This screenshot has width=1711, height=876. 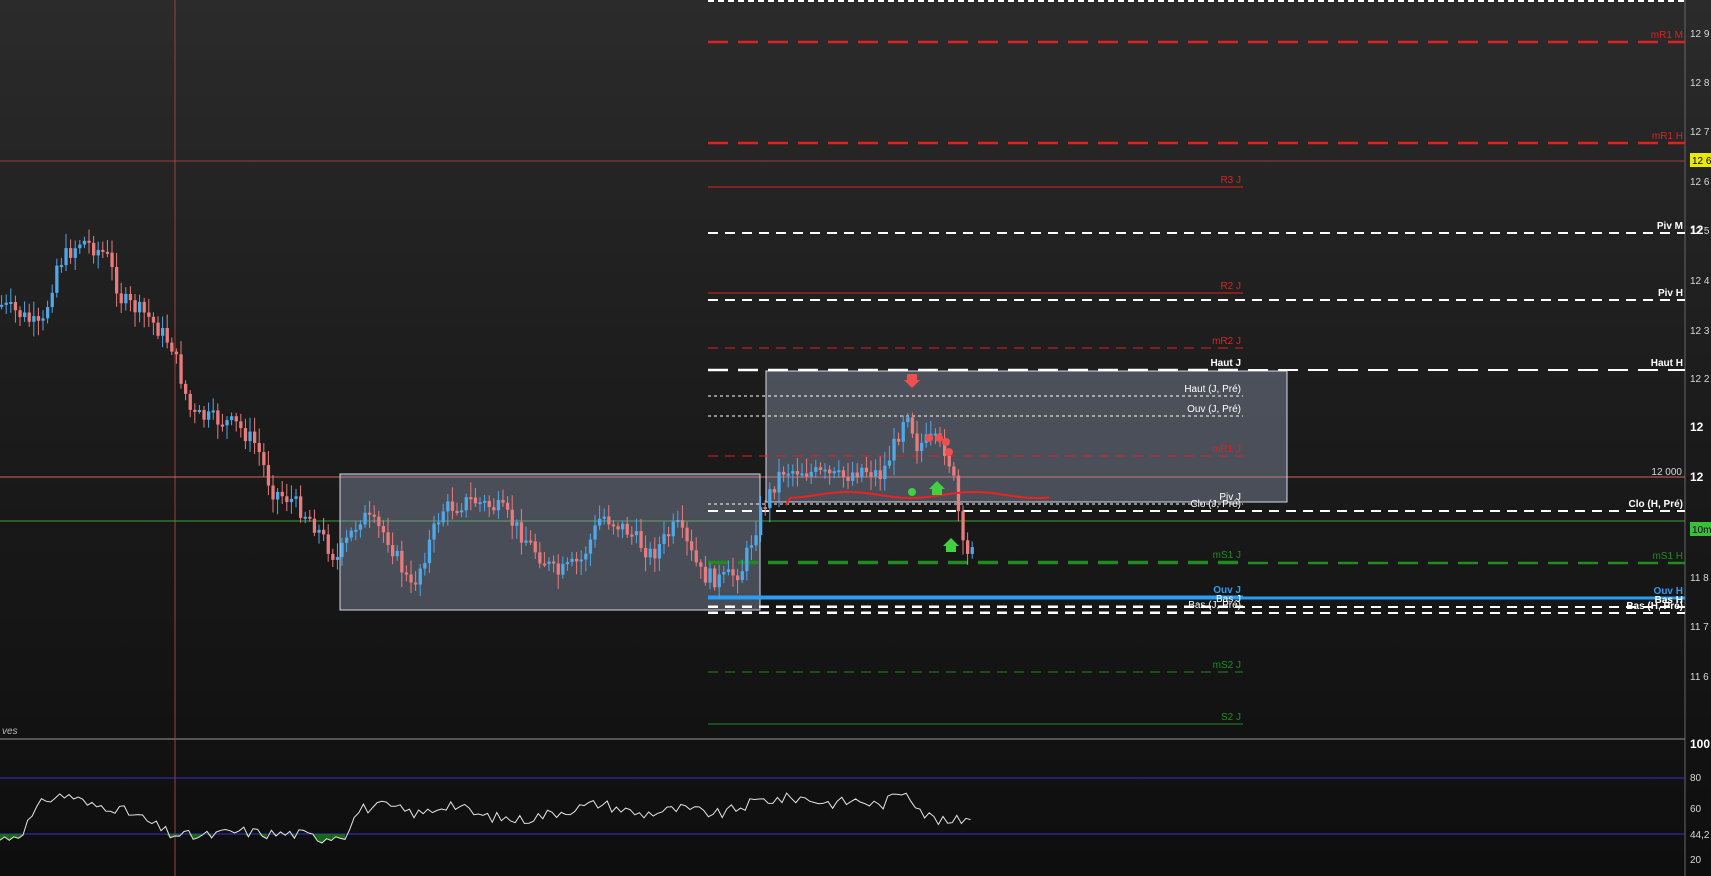 What do you see at coordinates (1226, 341) in the screenshot?
I see `level-label-6: mR2 J` at bounding box center [1226, 341].